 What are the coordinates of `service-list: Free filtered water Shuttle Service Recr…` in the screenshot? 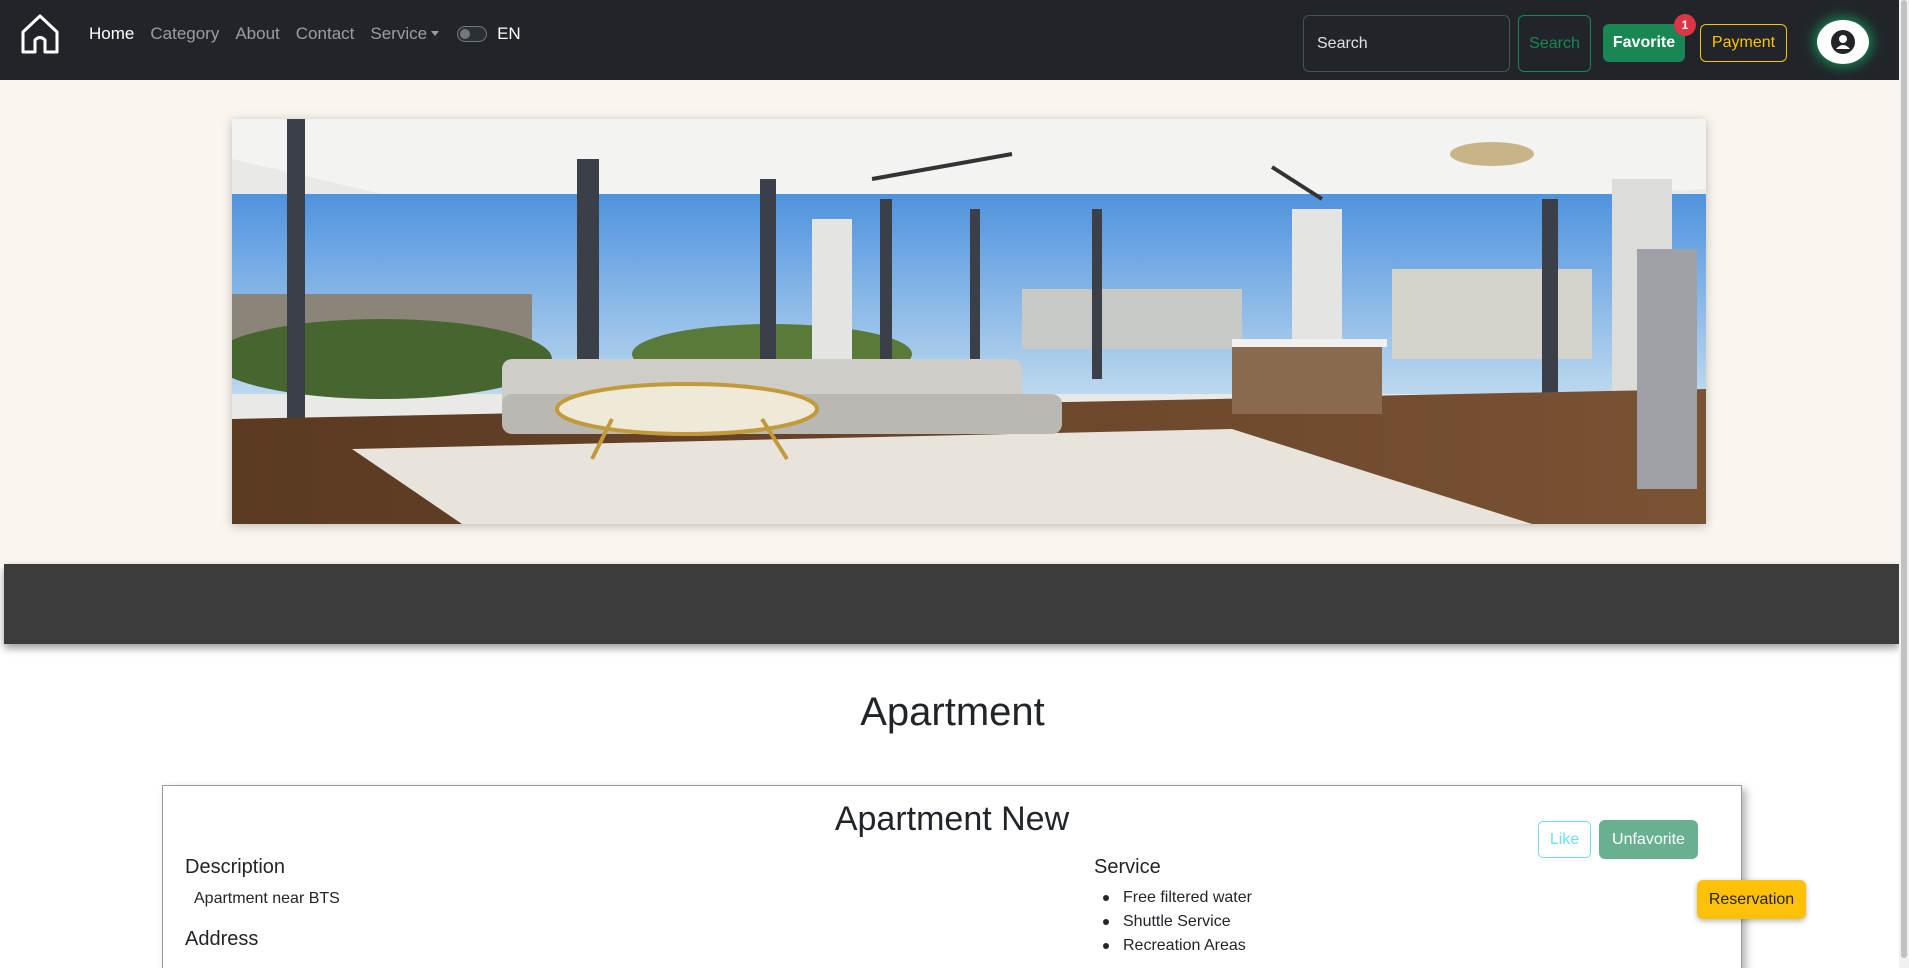 It's located at (1177, 922).